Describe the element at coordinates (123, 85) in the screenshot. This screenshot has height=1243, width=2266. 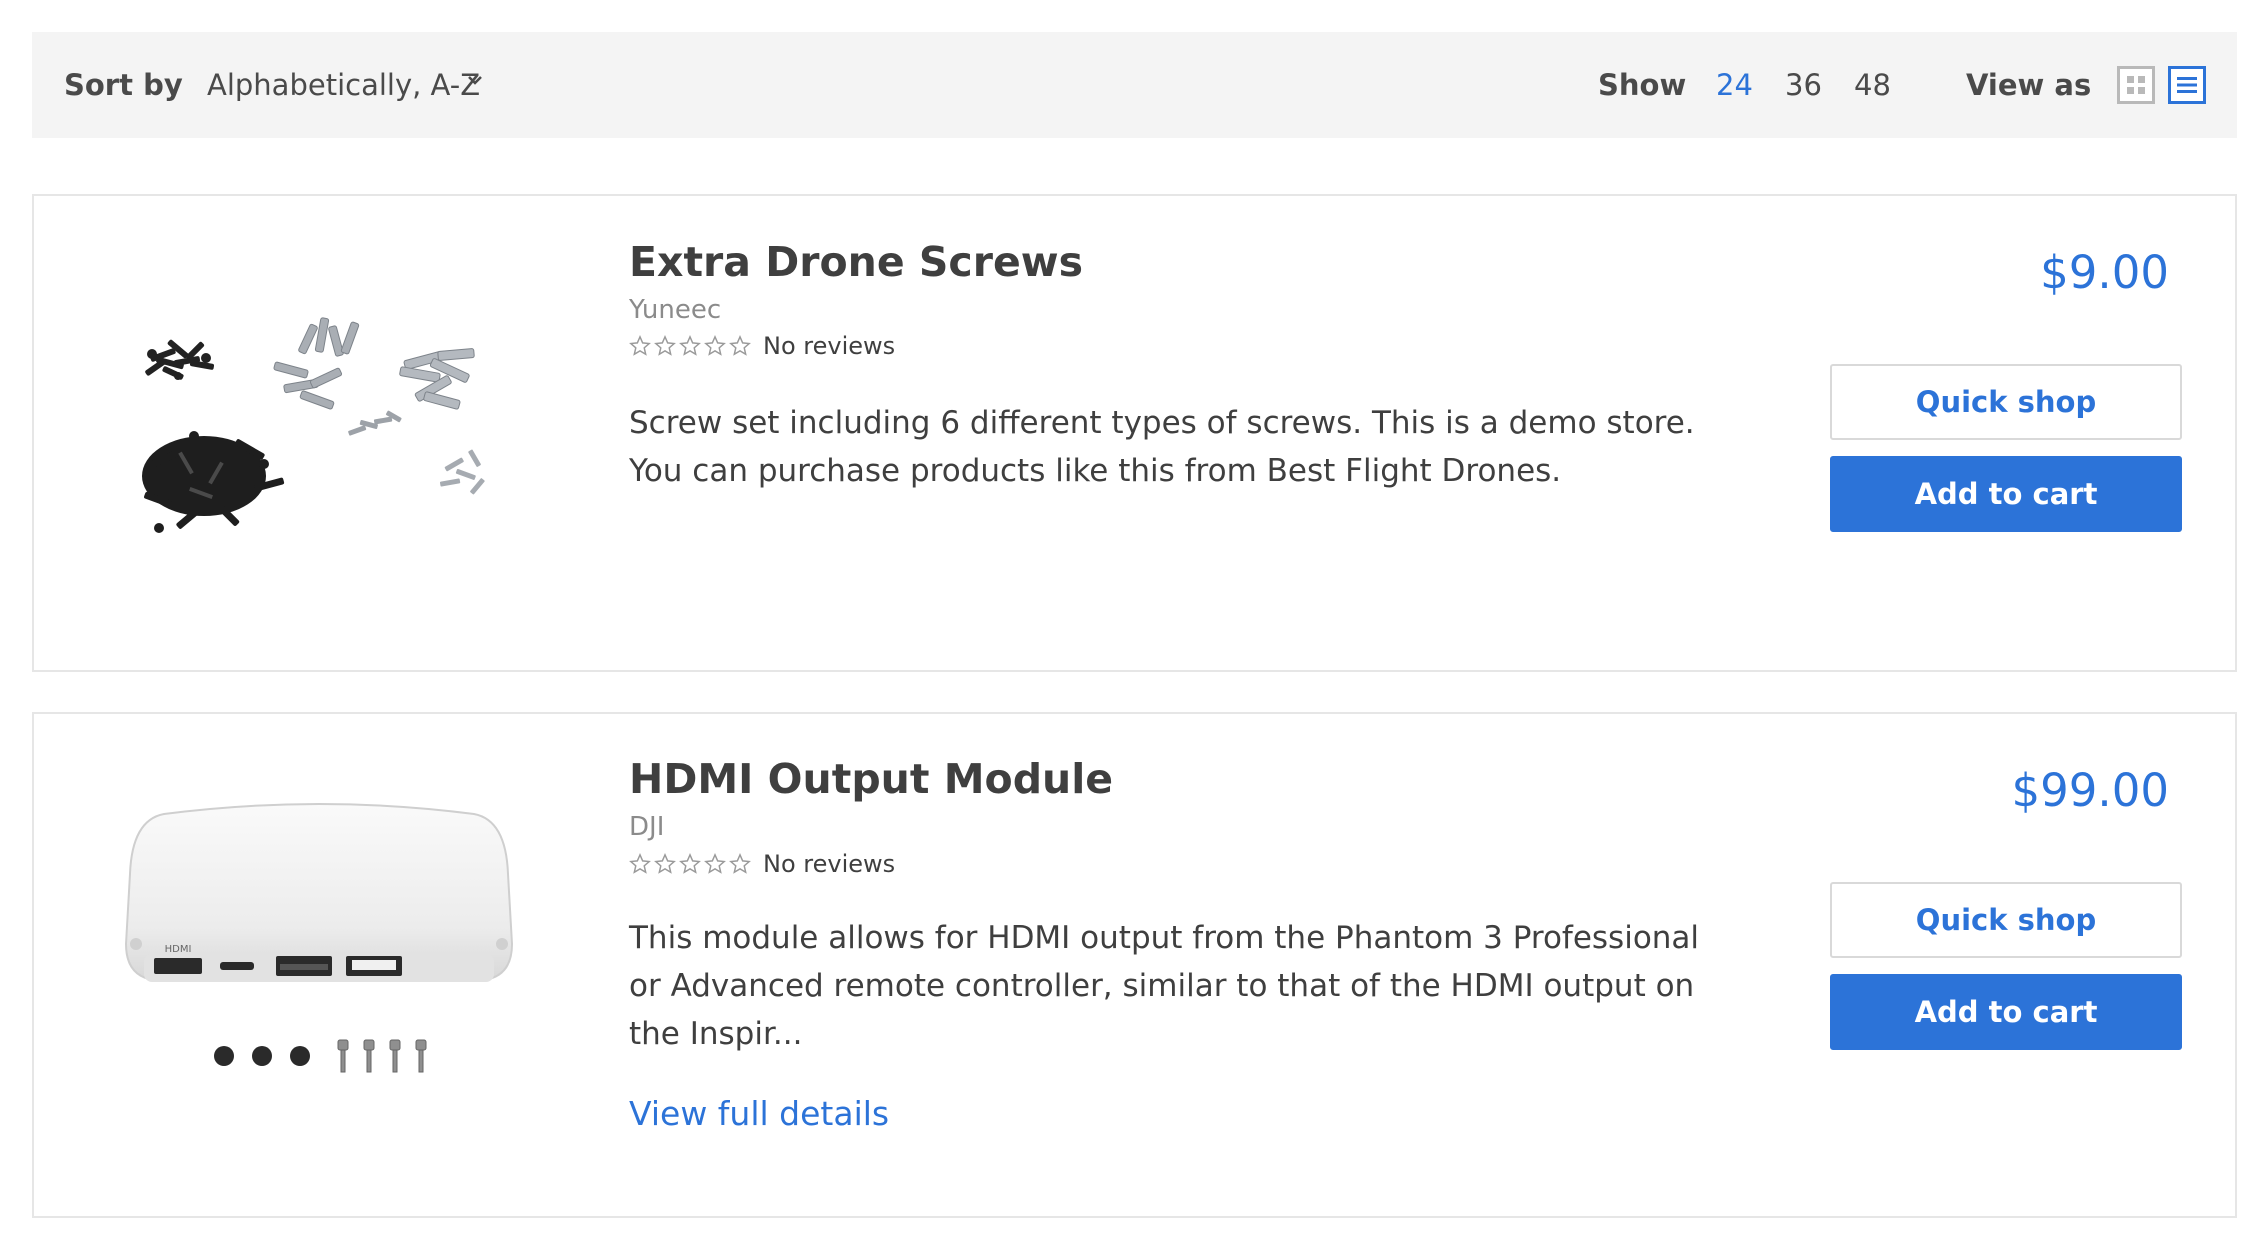
I see `sort-by-label: Sort by` at that location.